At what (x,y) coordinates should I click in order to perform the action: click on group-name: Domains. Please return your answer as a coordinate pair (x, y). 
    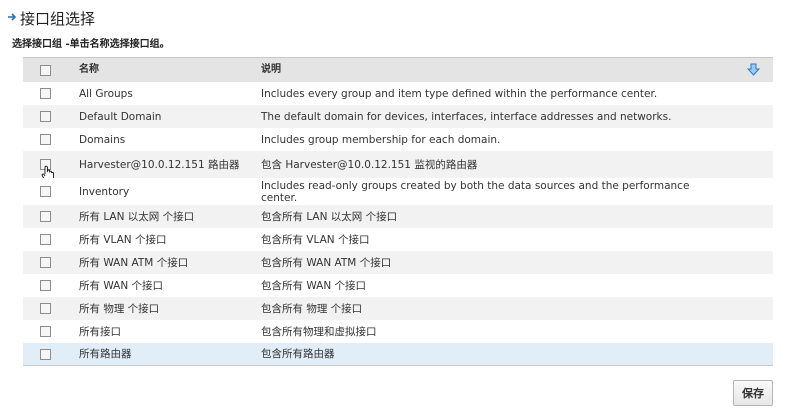
    Looking at the image, I should click on (158, 140).